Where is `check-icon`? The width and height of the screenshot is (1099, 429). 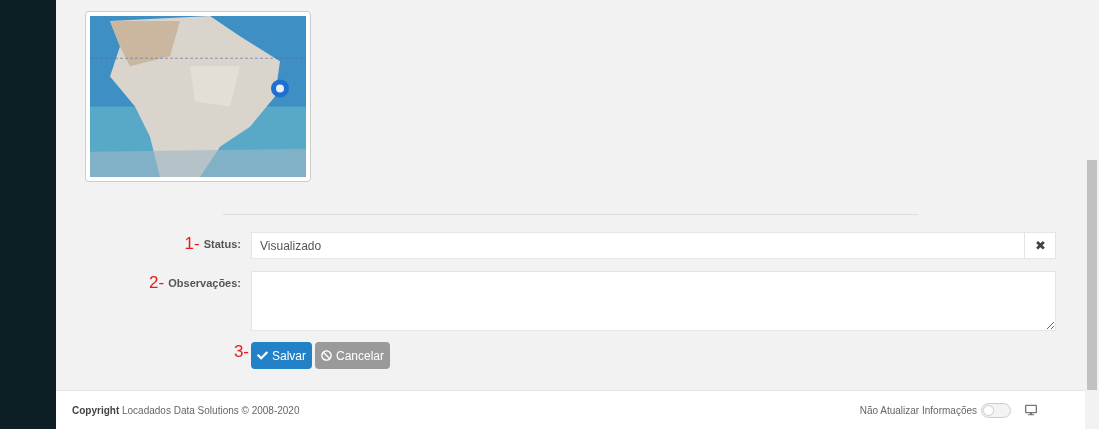
check-icon is located at coordinates (262, 355).